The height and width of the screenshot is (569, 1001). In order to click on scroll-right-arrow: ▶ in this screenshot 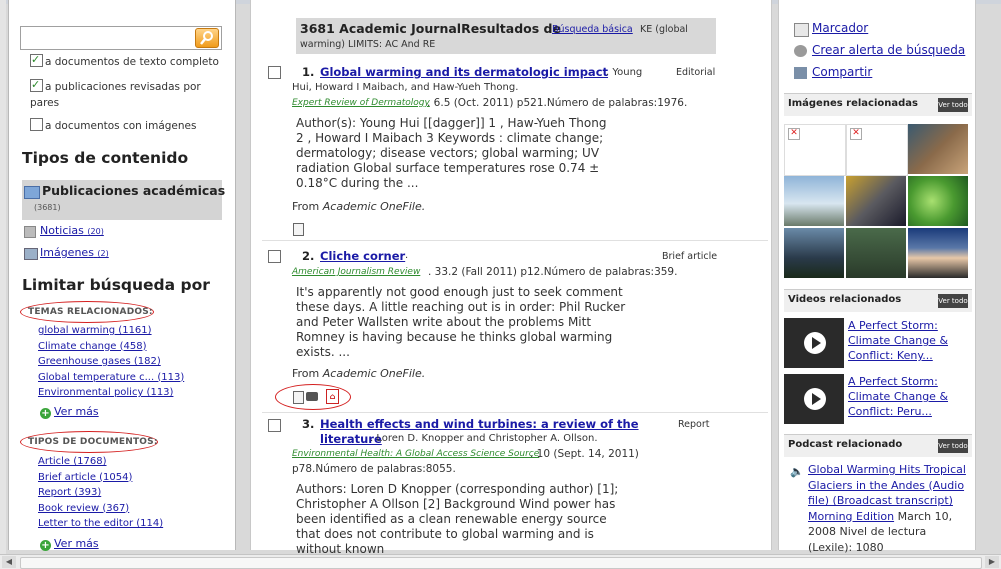, I will do `click(992, 562)`.